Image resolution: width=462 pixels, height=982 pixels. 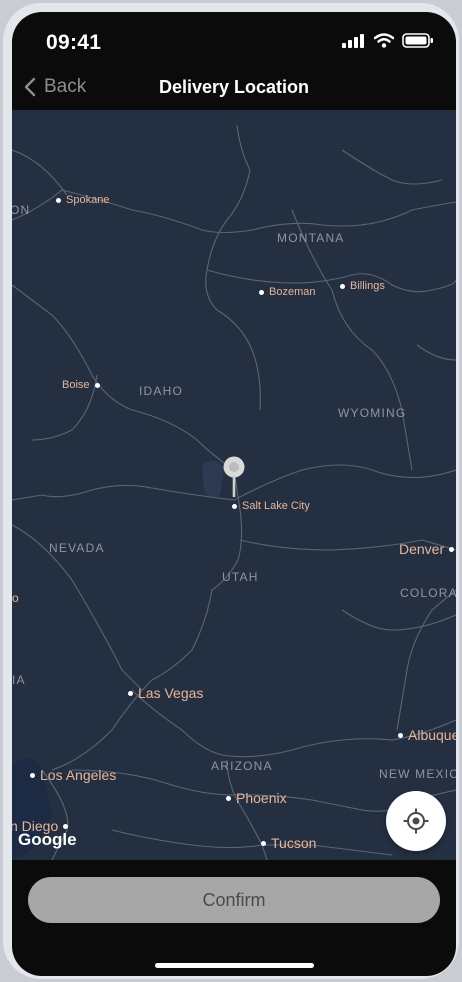 I want to click on city-albuquerque: Albuque, so click(x=427, y=735).